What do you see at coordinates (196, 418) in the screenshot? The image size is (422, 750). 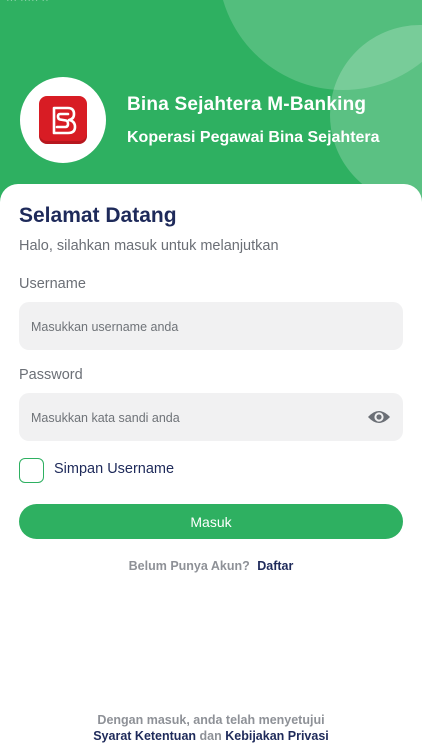 I see `password-input` at bounding box center [196, 418].